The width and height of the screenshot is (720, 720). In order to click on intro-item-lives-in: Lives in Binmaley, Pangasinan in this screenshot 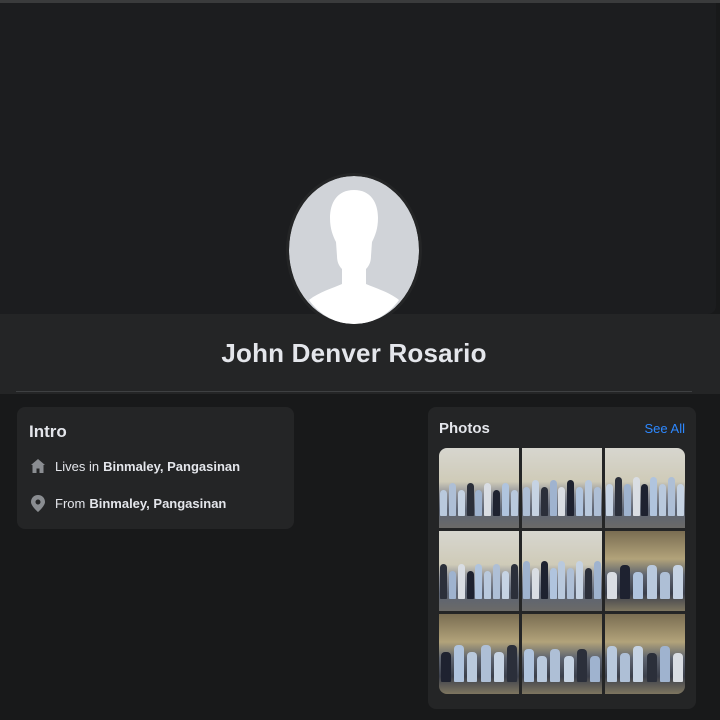, I will do `click(134, 466)`.